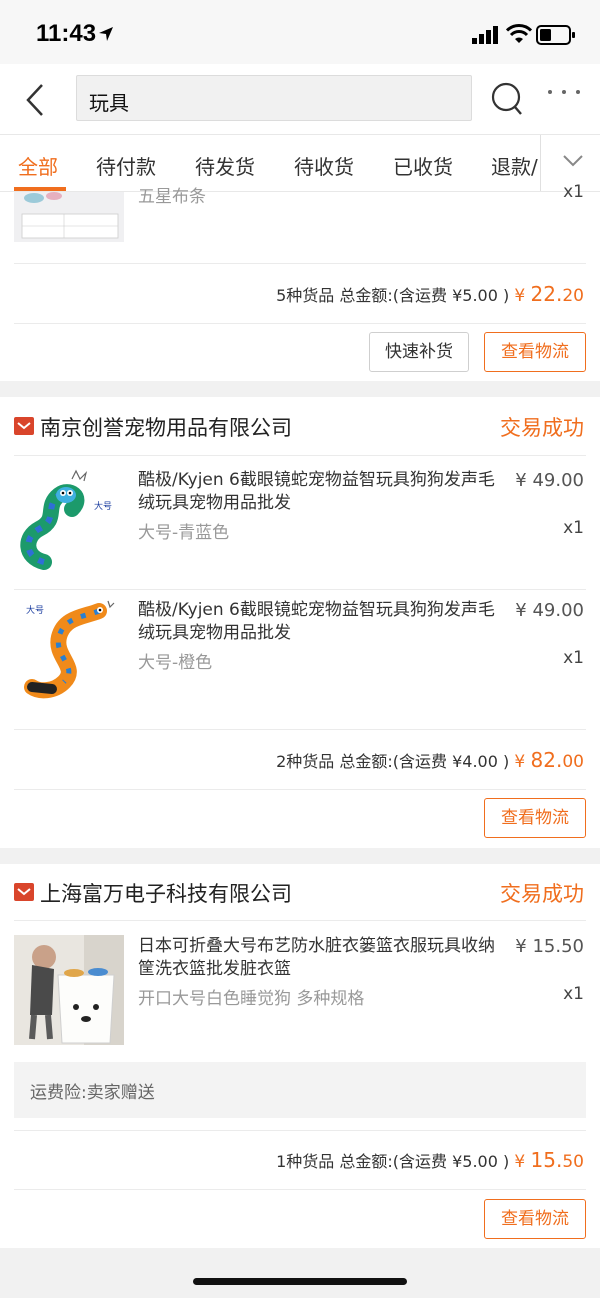 The image size is (600, 1298). Describe the element at coordinates (300, 32) in the screenshot. I see `status-bar: 11:43` at that location.